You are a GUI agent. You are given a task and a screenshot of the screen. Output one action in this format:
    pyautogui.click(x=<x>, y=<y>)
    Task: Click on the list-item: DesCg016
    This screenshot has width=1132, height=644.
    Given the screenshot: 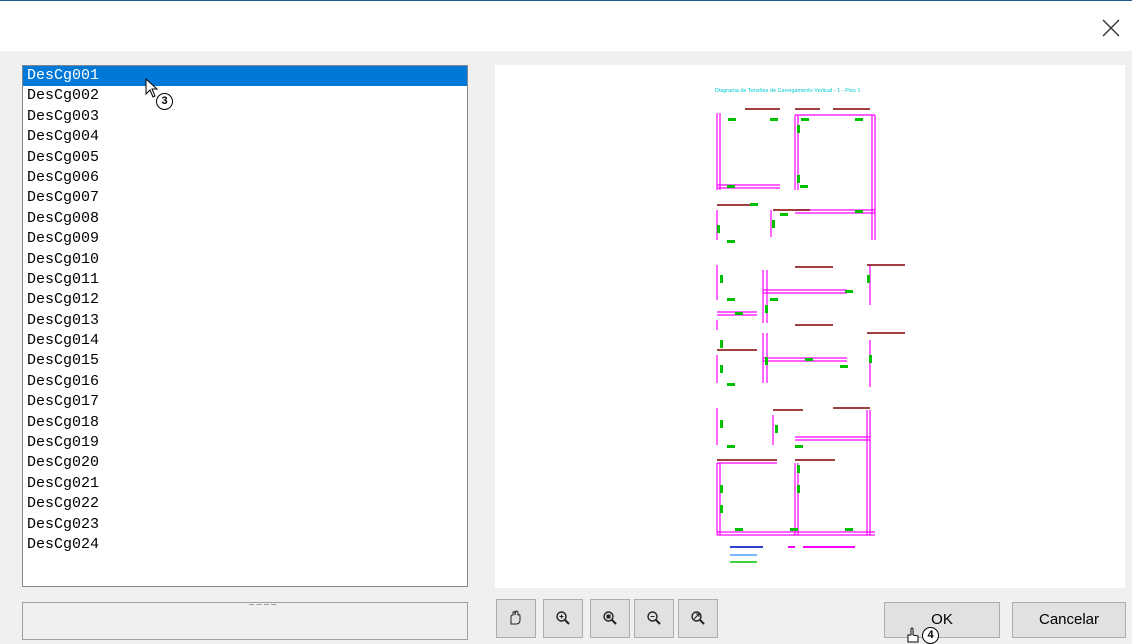 What is the action you would take?
    pyautogui.click(x=245, y=382)
    